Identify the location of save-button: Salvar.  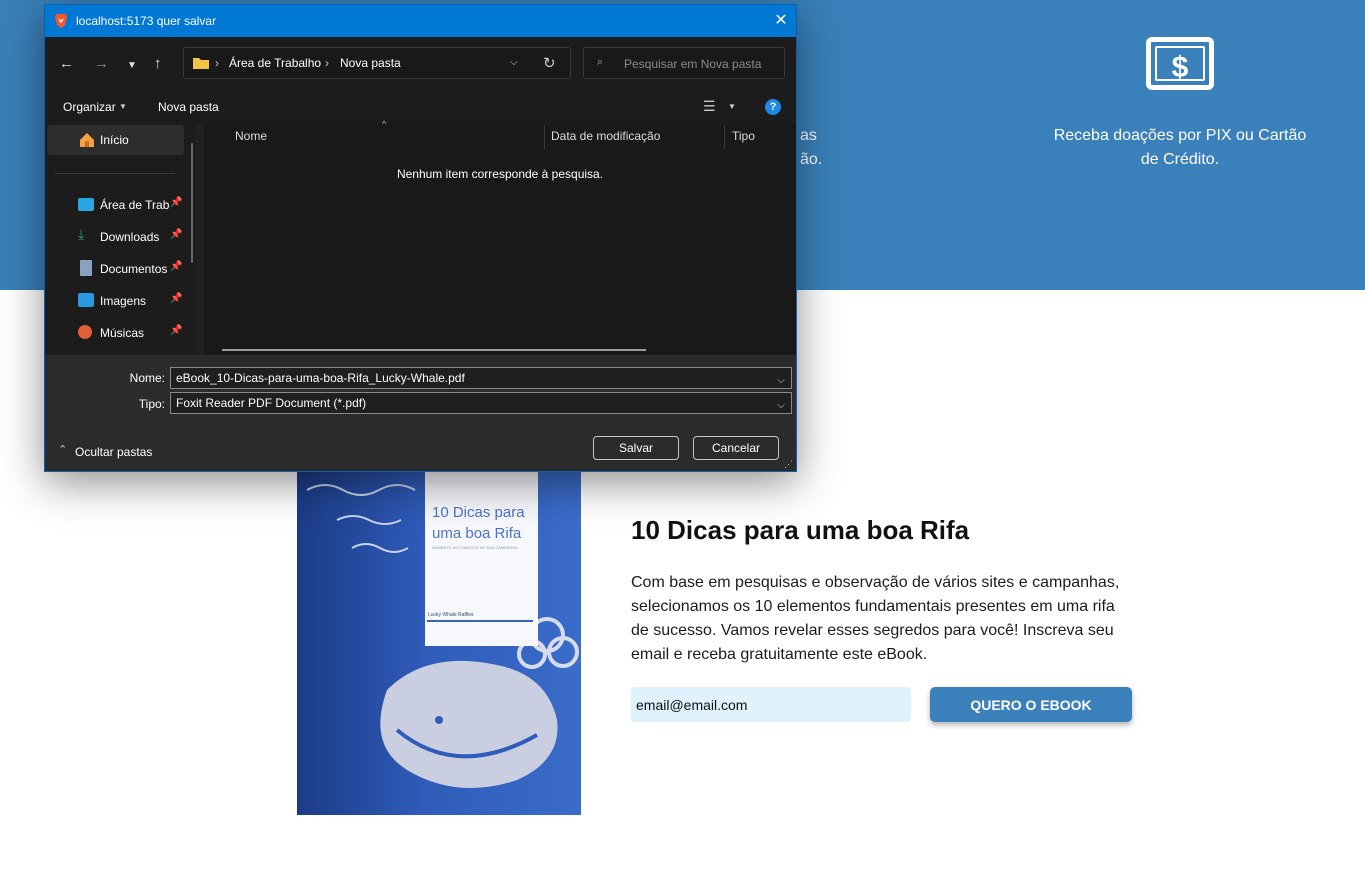
(636, 448).